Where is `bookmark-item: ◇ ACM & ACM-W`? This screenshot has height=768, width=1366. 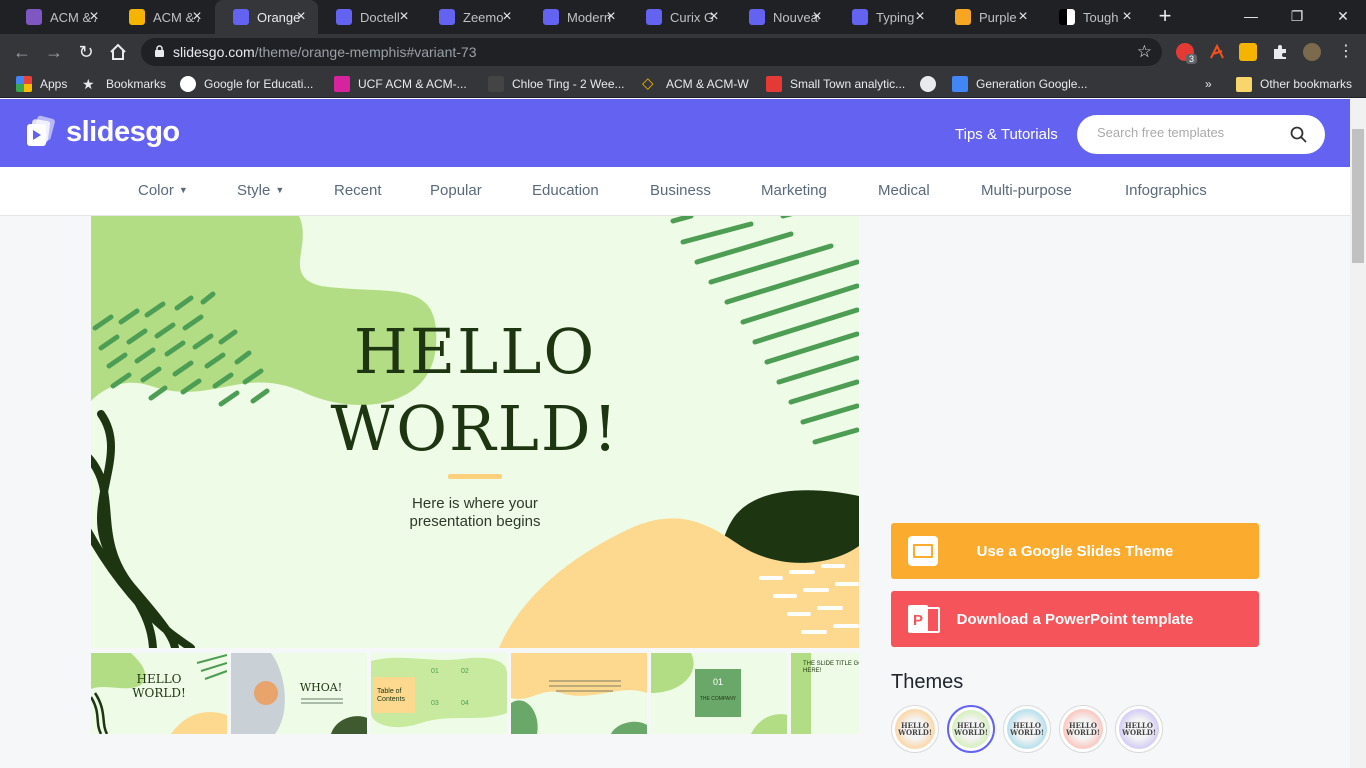
bookmark-item: ◇ ACM & ACM-W is located at coordinates (695, 84).